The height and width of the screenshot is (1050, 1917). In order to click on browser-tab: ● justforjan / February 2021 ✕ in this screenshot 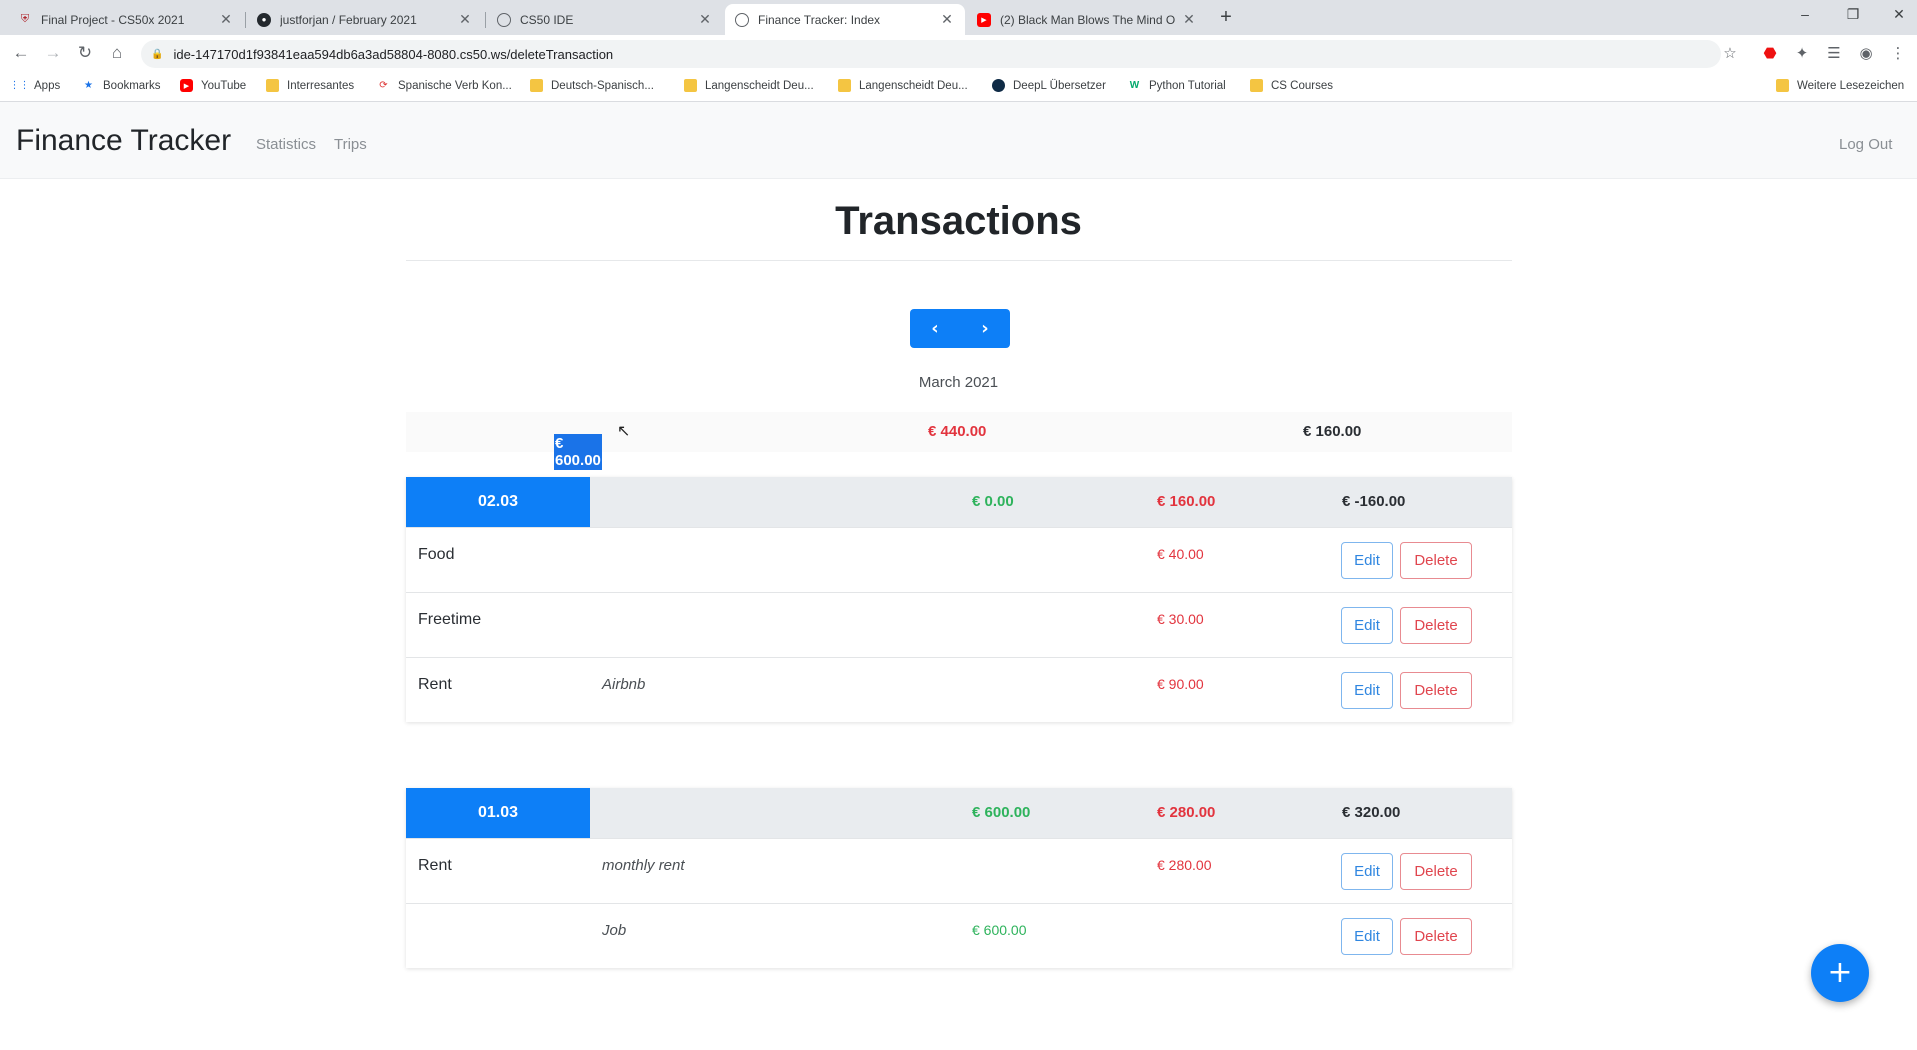, I will do `click(365, 19)`.